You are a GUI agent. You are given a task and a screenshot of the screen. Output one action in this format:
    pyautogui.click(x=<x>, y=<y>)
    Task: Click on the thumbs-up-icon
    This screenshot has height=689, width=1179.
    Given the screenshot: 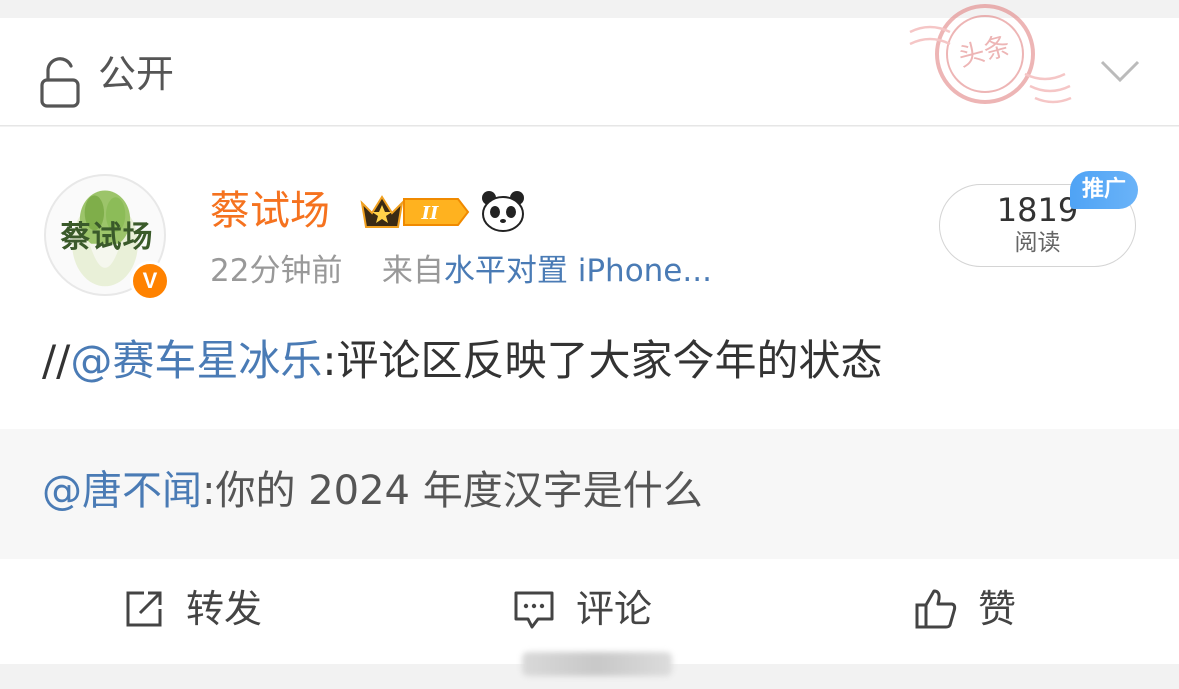 What is the action you would take?
    pyautogui.click(x=936, y=609)
    